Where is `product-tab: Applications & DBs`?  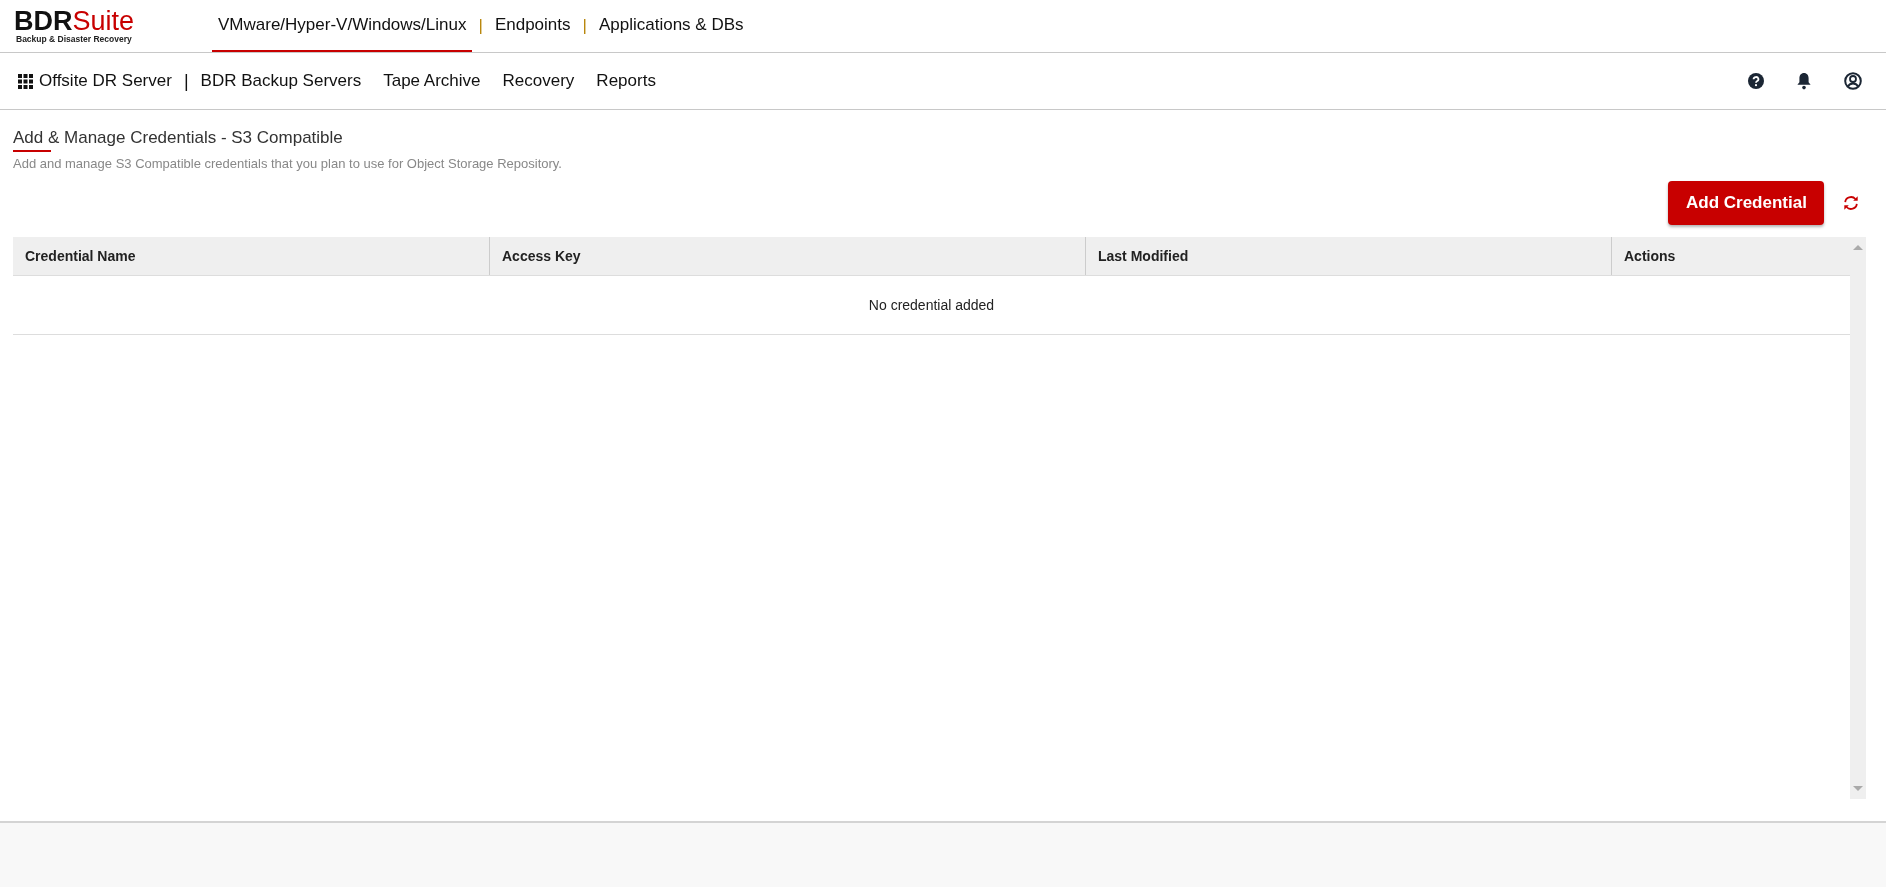
product-tab: Applications & DBs is located at coordinates (671, 26).